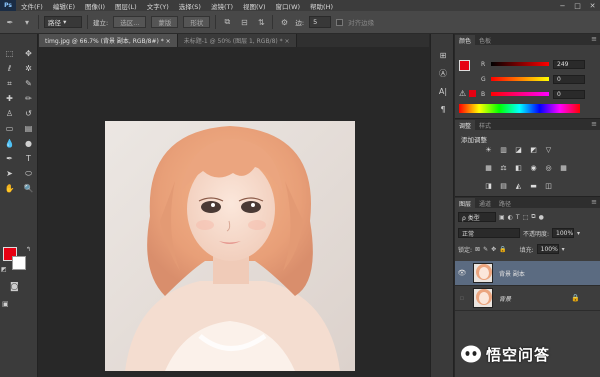 The height and width of the screenshot is (377, 600). Describe the element at coordinates (9, 173) in the screenshot. I see `path-selection-tool-icon: ➤` at that location.